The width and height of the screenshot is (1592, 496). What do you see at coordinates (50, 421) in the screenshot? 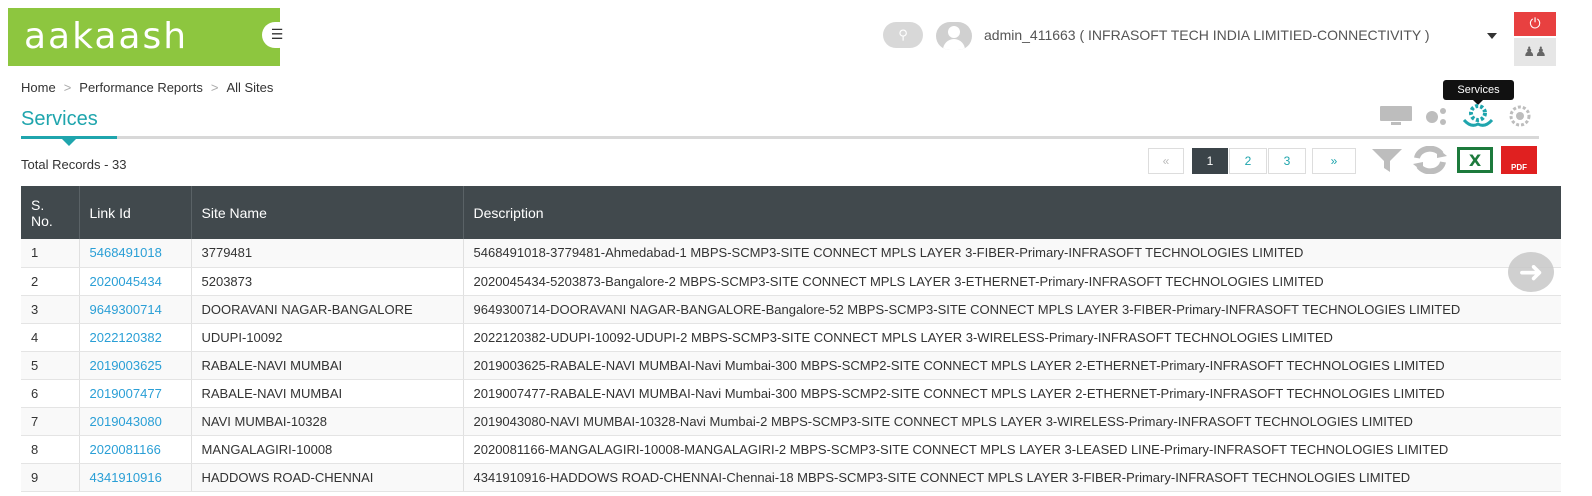
I see `cell-sno: 7` at bounding box center [50, 421].